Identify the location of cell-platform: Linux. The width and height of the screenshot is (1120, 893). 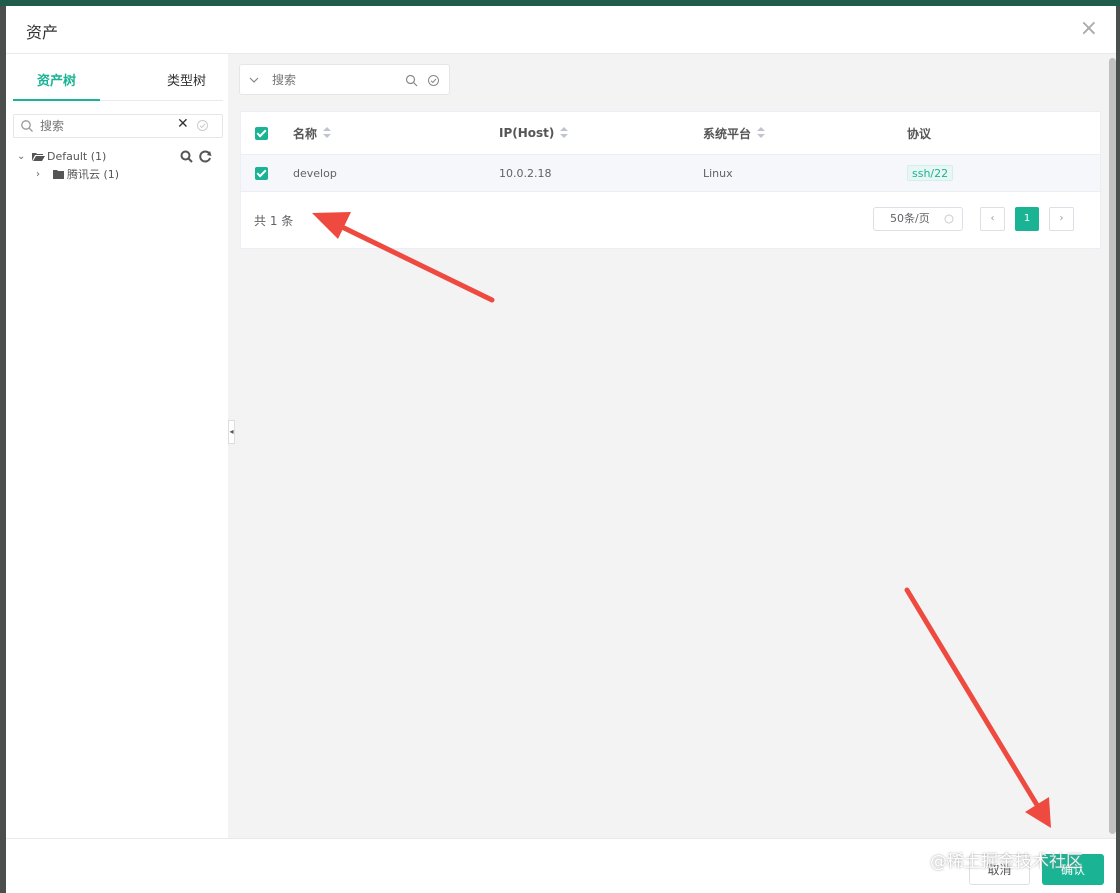
(718, 173).